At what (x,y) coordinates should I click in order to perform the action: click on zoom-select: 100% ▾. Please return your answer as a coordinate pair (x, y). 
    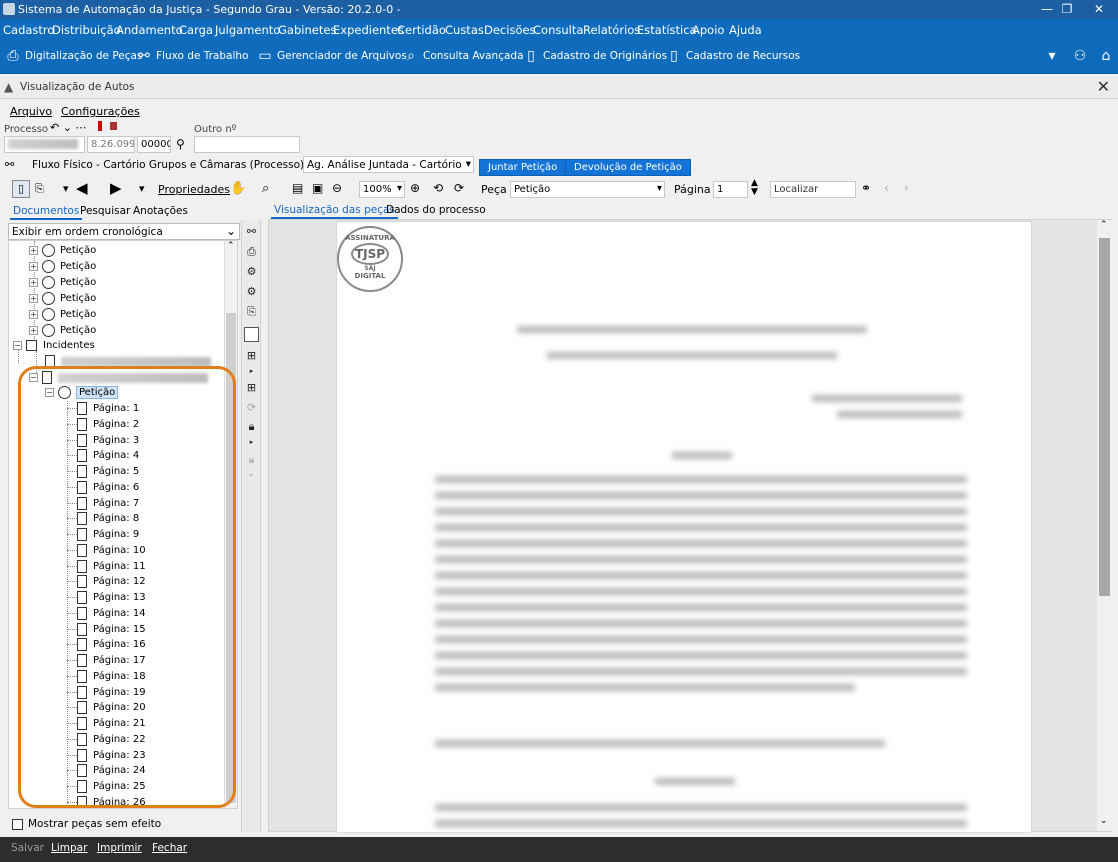
    Looking at the image, I should click on (382, 189).